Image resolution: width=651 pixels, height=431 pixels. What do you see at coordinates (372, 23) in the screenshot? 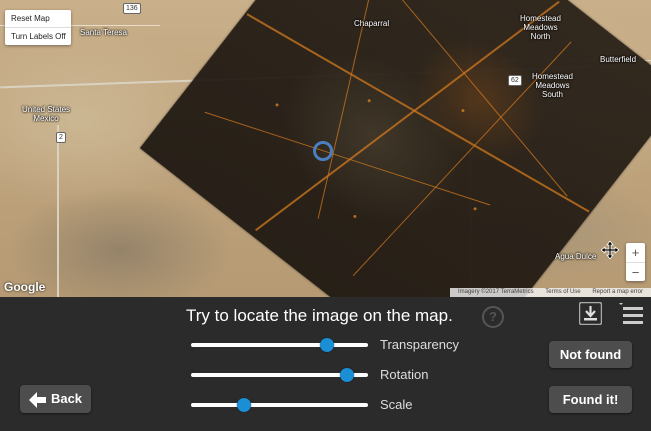
I see `place-label-chaparral: Chaparral` at bounding box center [372, 23].